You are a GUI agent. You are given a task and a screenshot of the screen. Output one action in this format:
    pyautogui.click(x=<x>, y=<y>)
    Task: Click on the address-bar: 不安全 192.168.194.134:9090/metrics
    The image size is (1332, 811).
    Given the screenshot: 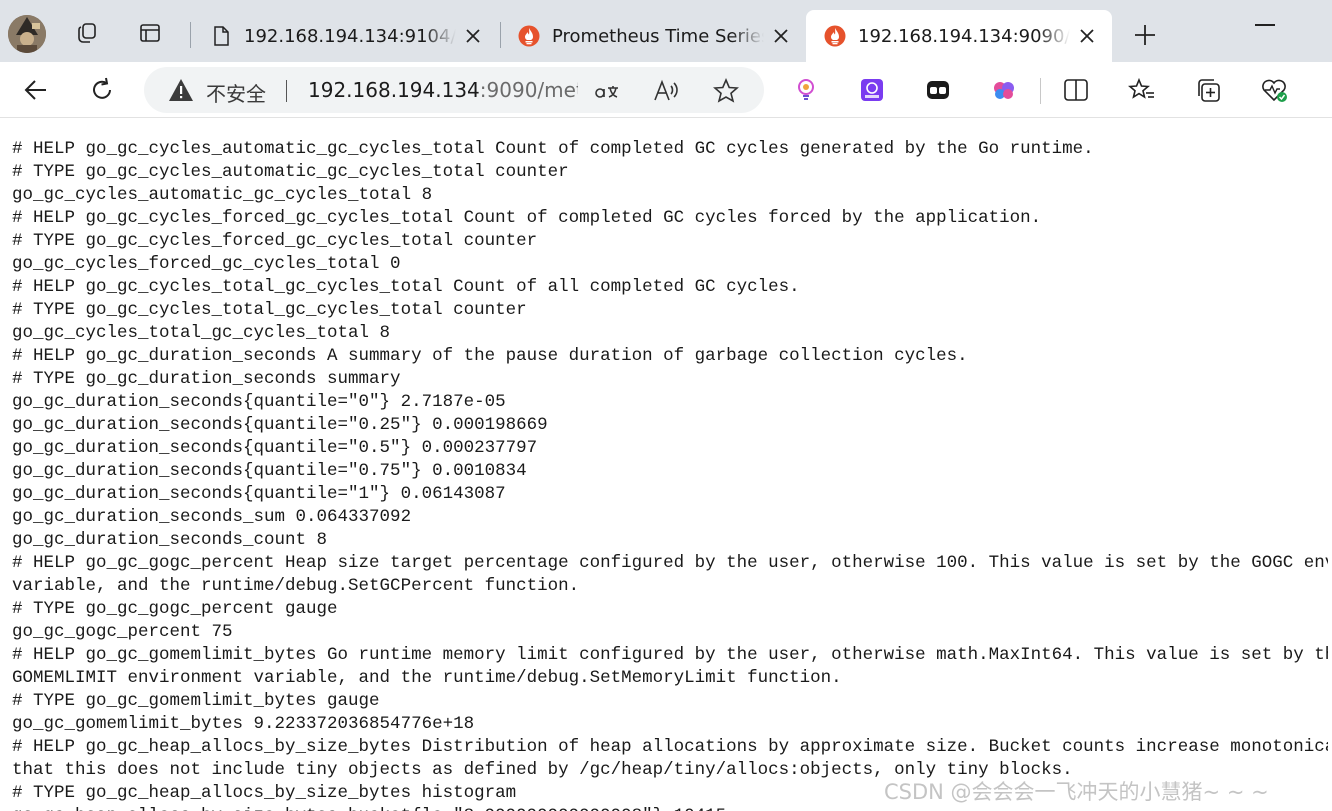 What is the action you would take?
    pyautogui.click(x=454, y=90)
    